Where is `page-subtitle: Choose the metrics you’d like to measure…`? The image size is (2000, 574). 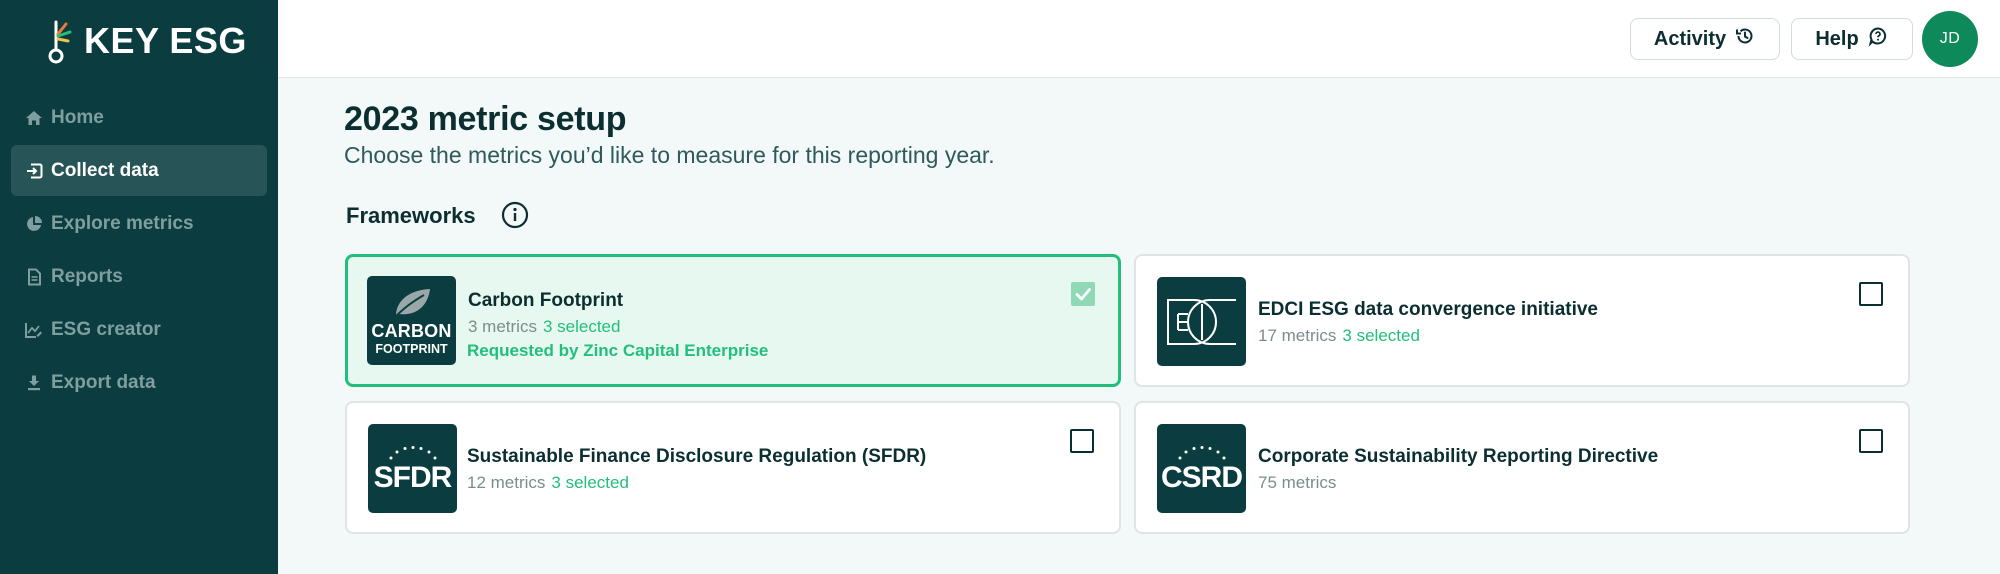 page-subtitle: Choose the metrics you’d like to measure… is located at coordinates (669, 155).